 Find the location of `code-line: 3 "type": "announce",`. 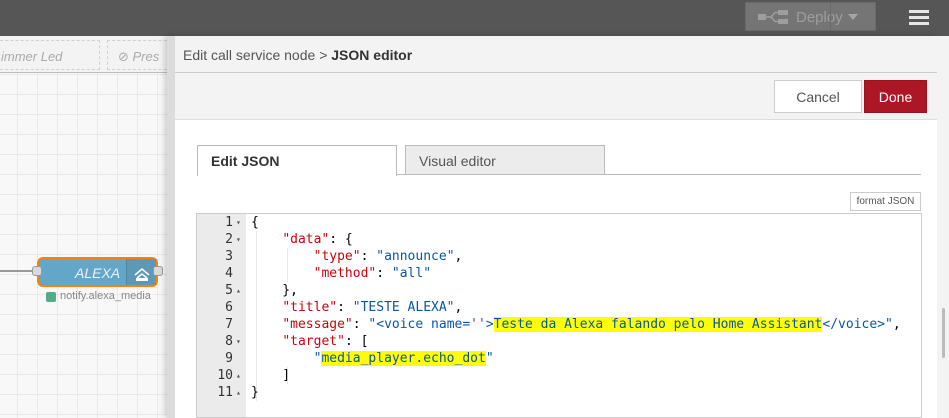

code-line: 3 "type": "announce", is located at coordinates (559, 256).